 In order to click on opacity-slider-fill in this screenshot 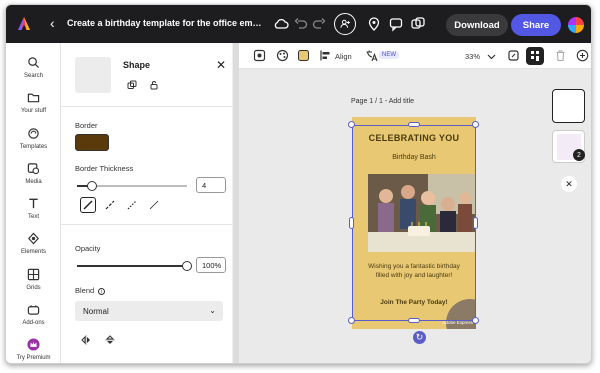, I will do `click(132, 266)`.